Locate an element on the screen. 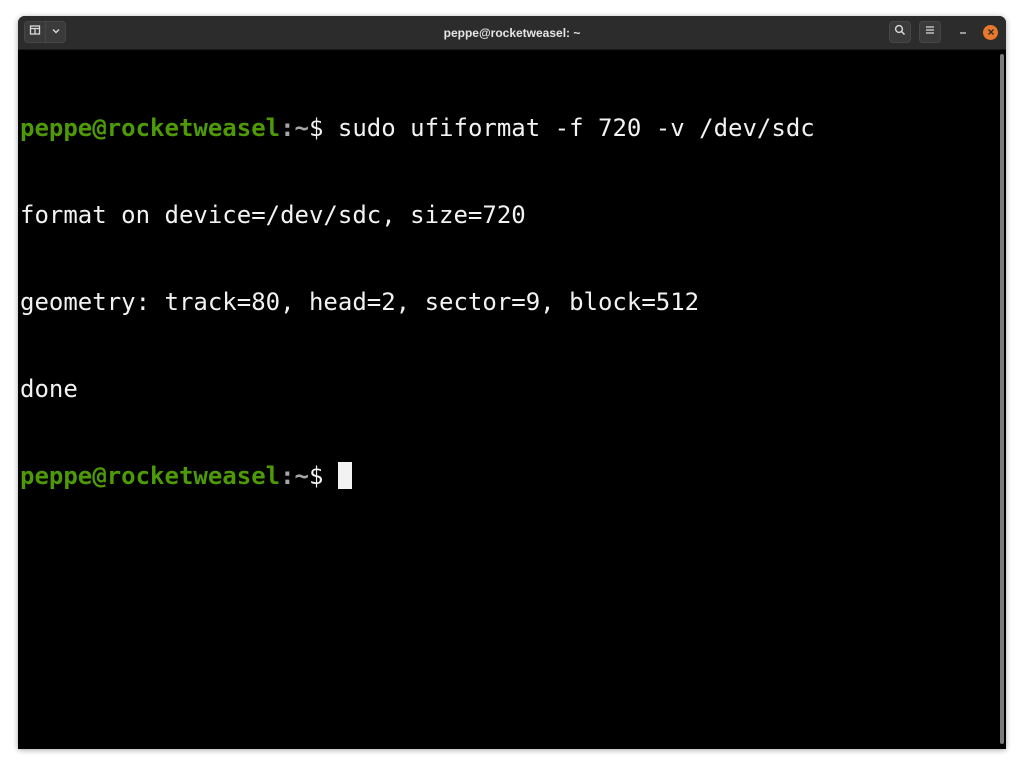 The image size is (1024, 769). window-controls is located at coordinates (939, 32).